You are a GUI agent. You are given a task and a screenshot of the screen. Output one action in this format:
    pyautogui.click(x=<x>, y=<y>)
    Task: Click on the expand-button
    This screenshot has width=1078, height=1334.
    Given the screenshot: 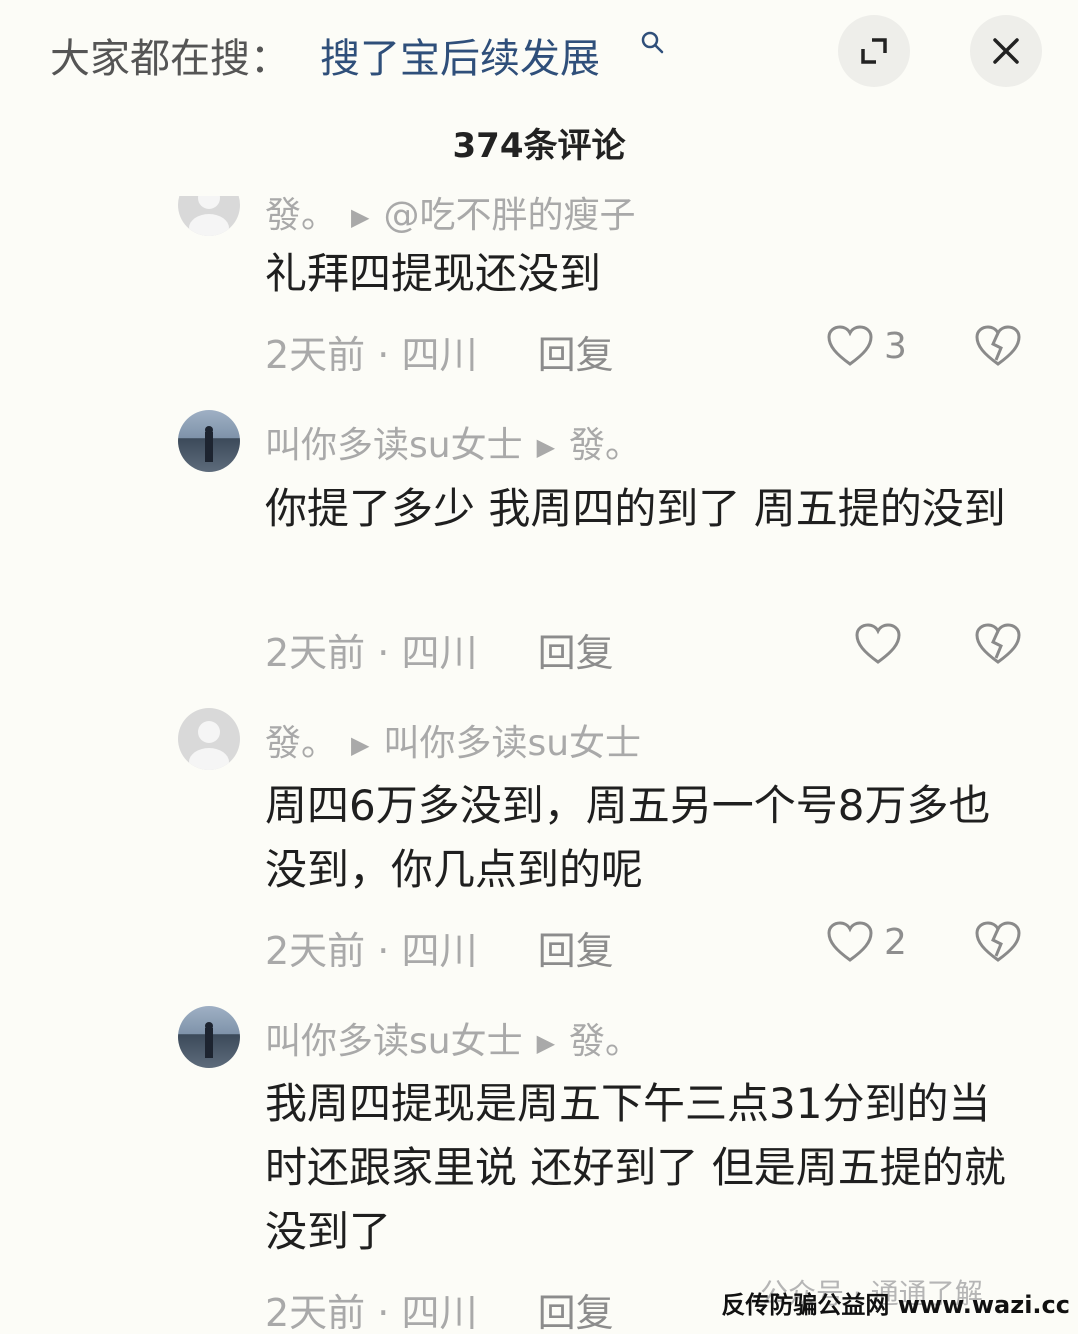 What is the action you would take?
    pyautogui.click(x=874, y=51)
    